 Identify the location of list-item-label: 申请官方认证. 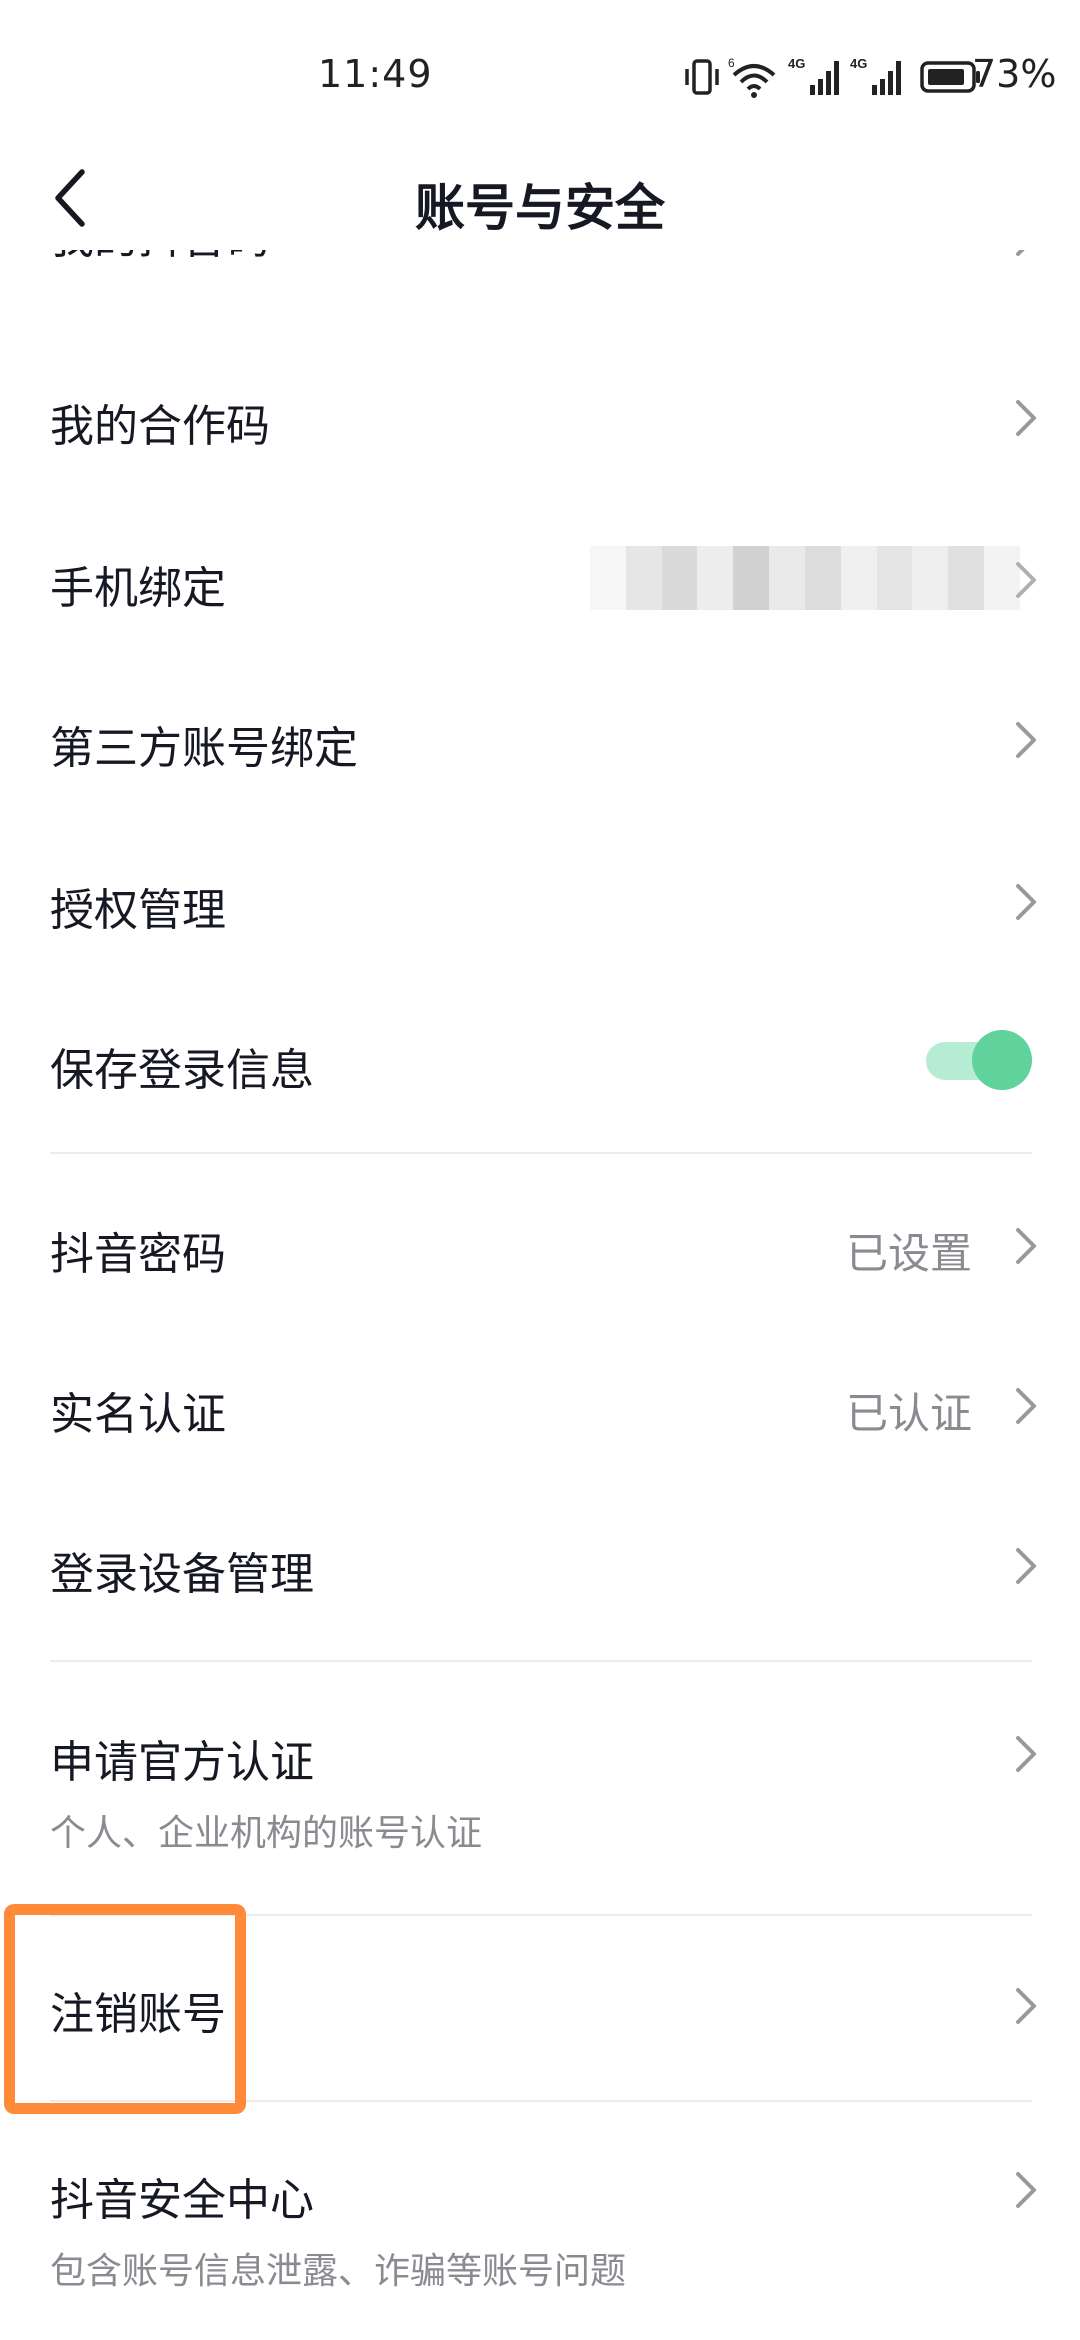
(182, 1762).